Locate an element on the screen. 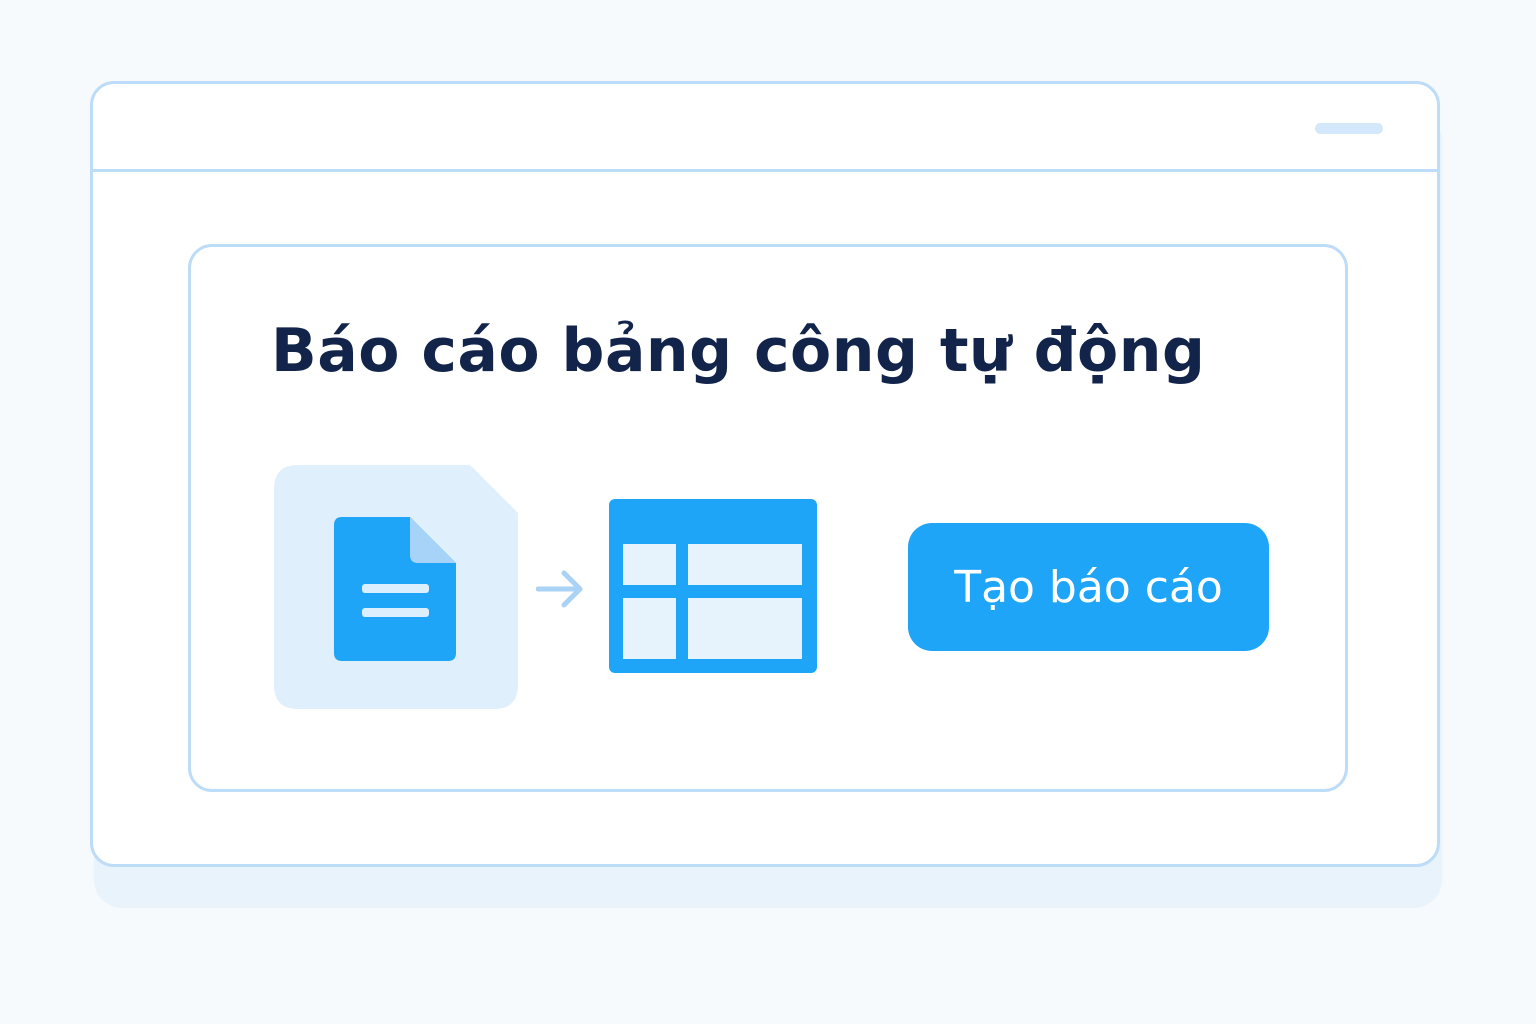 The height and width of the screenshot is (1024, 1536). page-title: Báo cáo bảng công tự động is located at coordinates (738, 351).